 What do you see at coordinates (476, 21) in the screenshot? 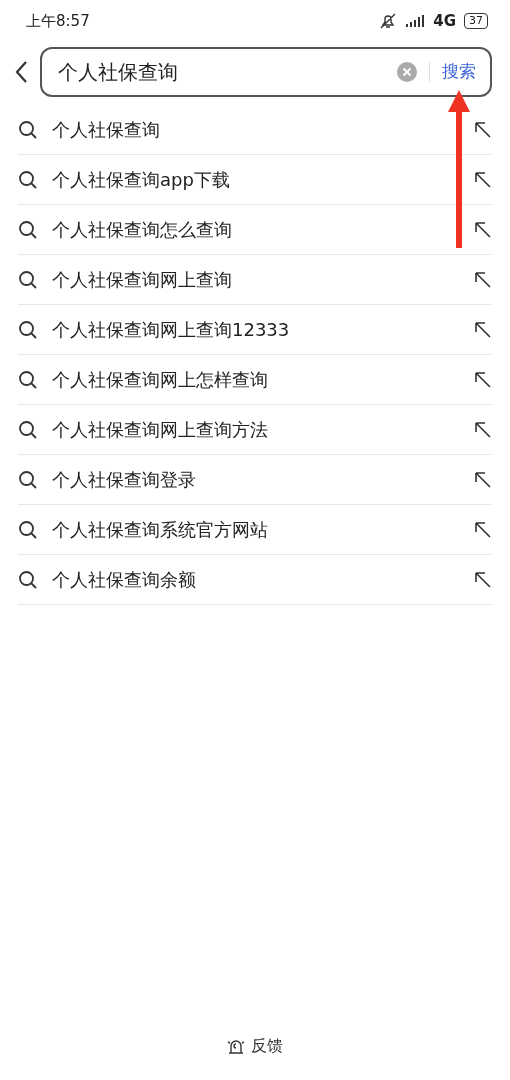
I see `battery-indicator: 37` at bounding box center [476, 21].